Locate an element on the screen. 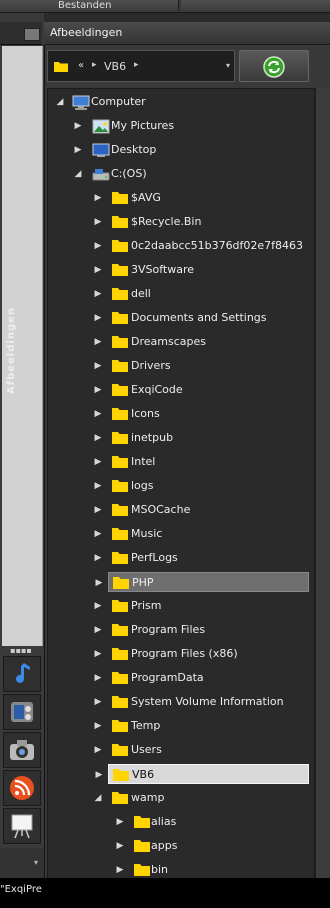 The width and height of the screenshot is (330, 908). tree-item-folder: ▶ Drivers is located at coordinates (199, 366).